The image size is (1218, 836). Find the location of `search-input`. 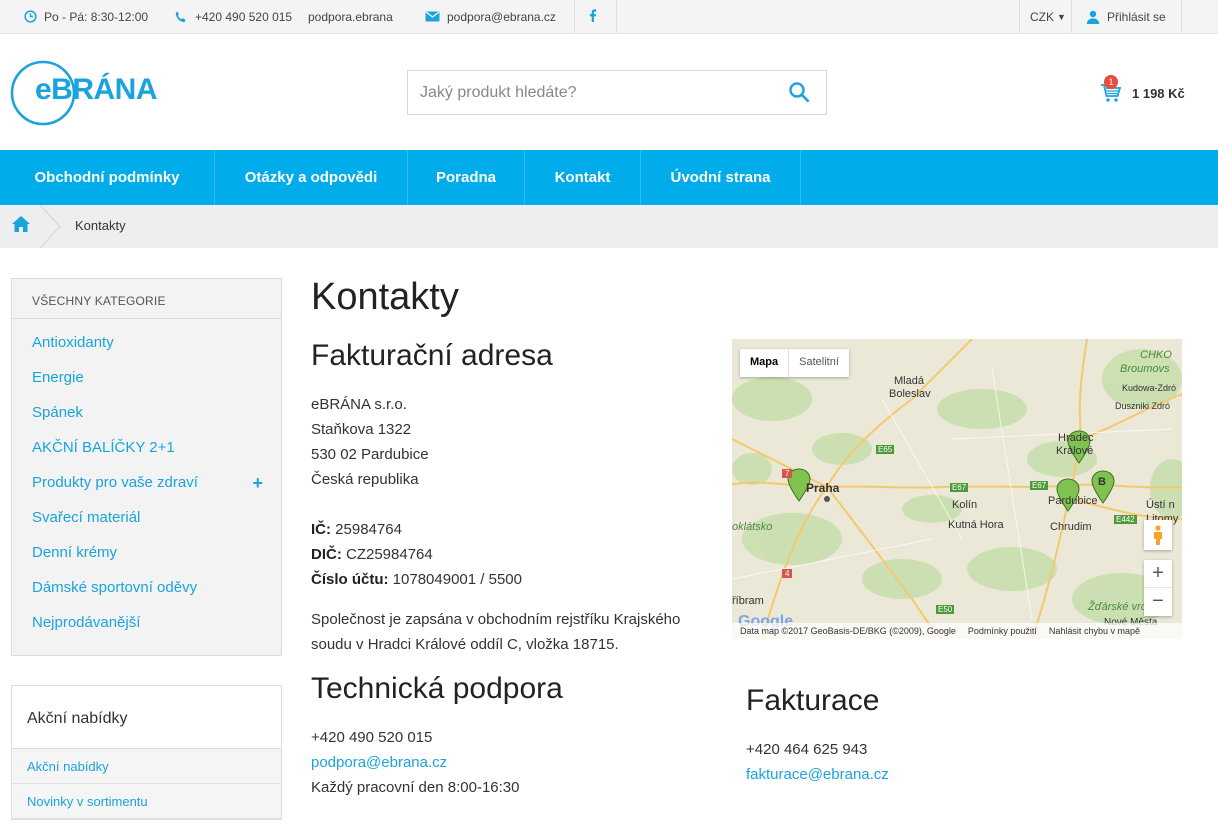

search-input is located at coordinates (588, 92).